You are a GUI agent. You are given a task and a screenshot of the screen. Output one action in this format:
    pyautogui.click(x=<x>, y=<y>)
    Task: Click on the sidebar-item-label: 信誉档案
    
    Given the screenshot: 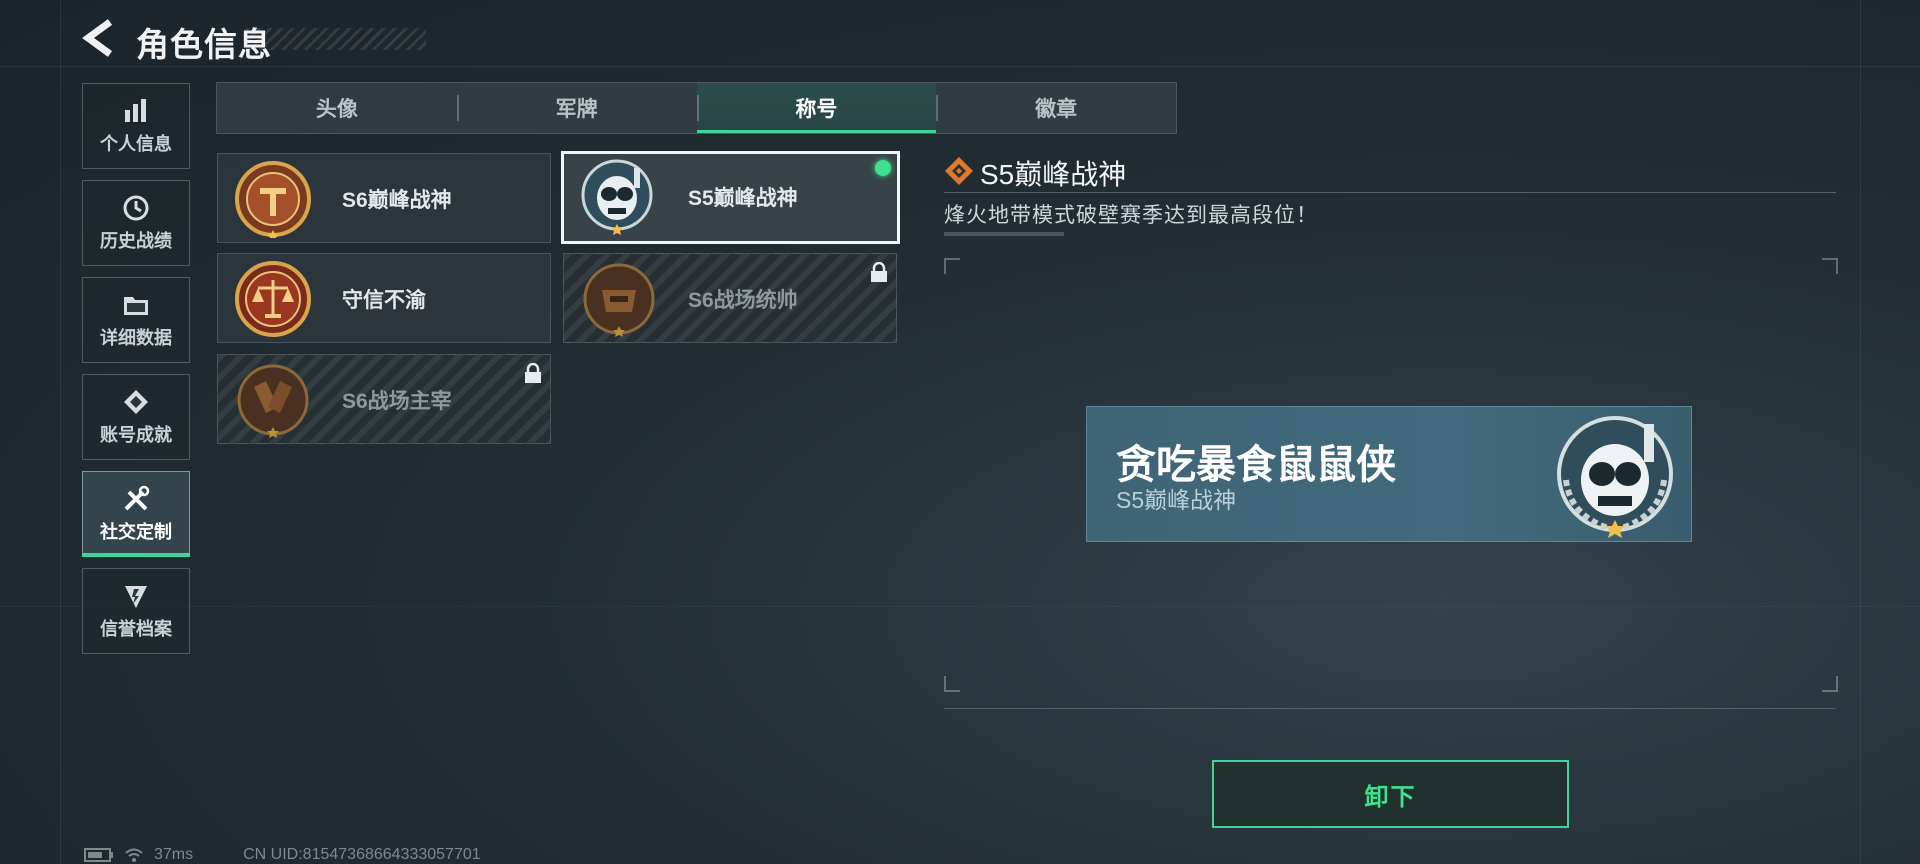 What is the action you would take?
    pyautogui.click(x=136, y=629)
    